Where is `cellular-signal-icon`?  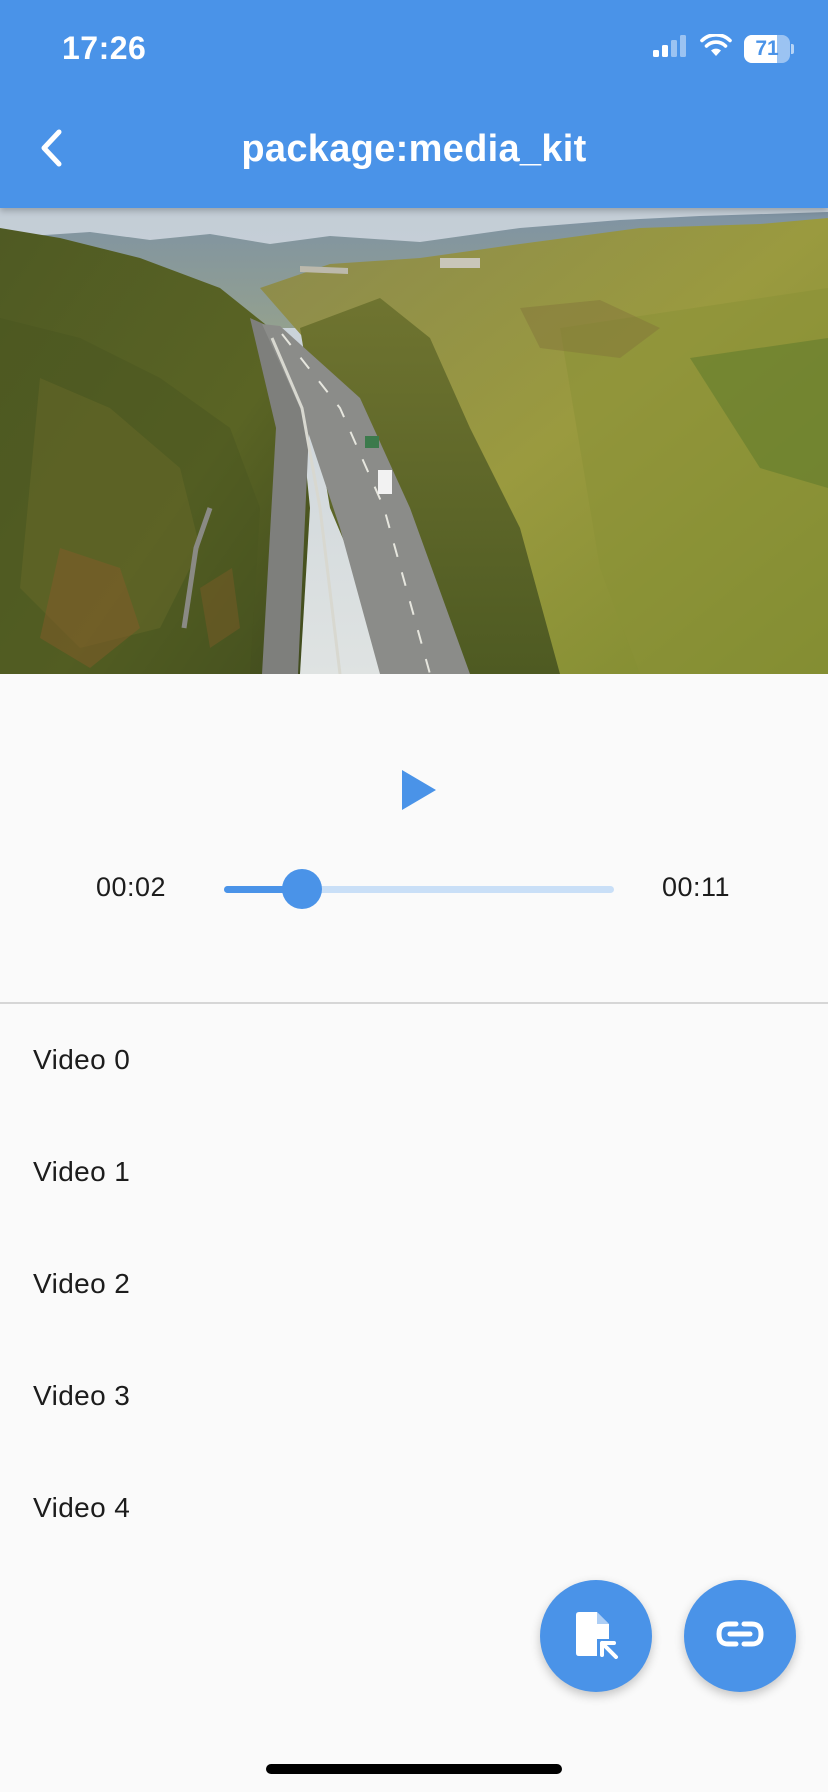
cellular-signal-icon is located at coordinates (670, 48).